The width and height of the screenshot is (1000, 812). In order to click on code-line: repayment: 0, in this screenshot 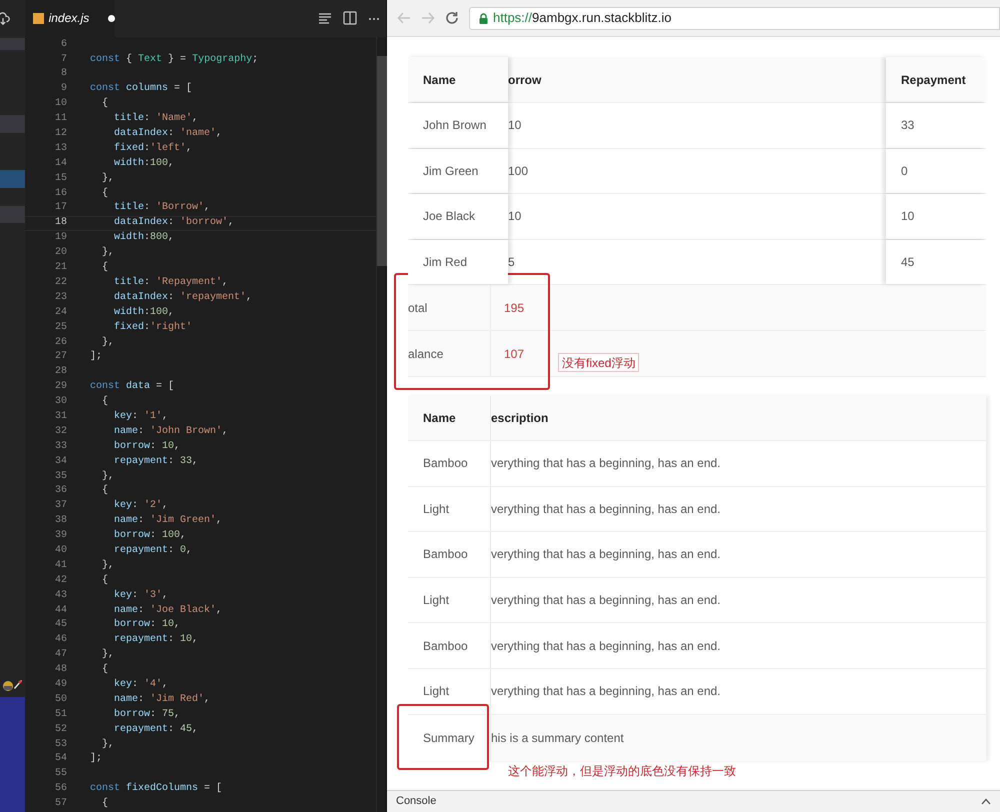, I will do `click(152, 551)`.